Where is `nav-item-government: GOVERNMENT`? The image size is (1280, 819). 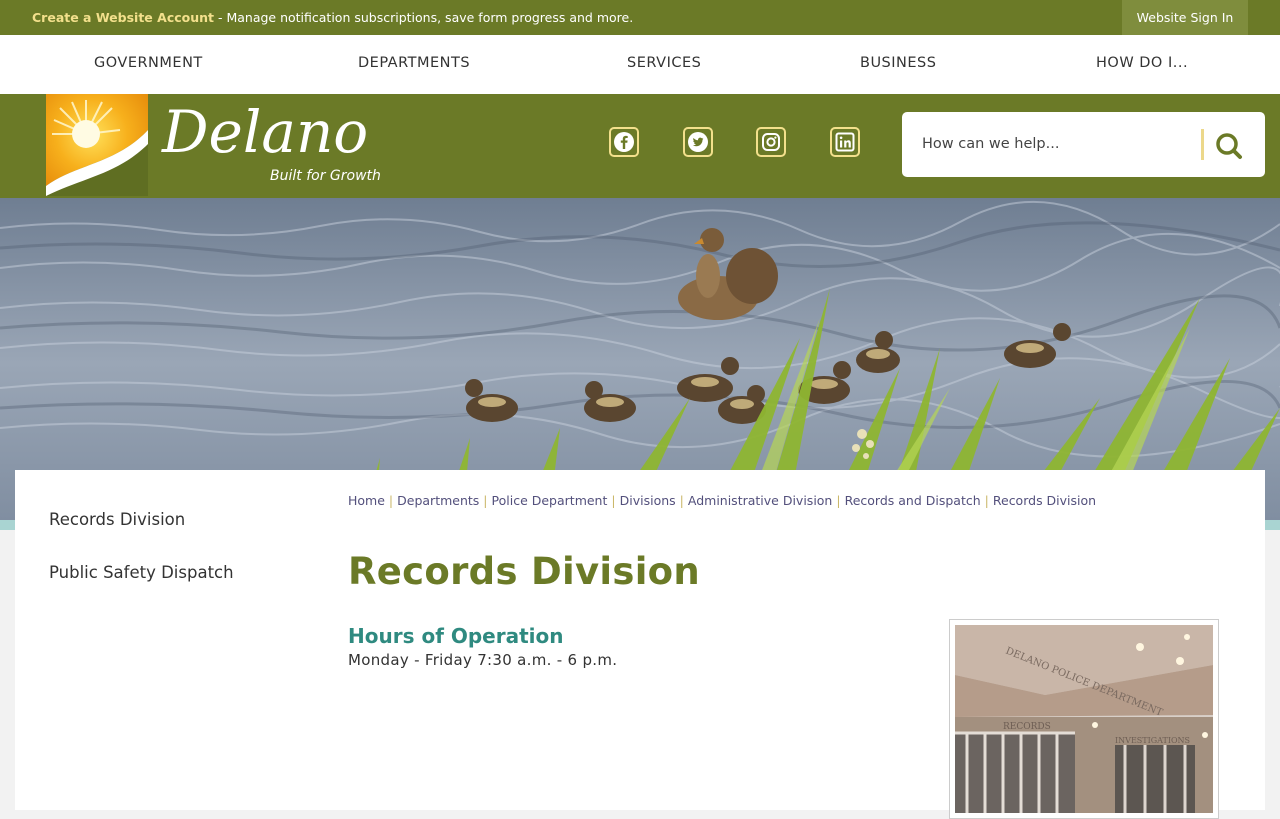
nav-item-government: GOVERNMENT is located at coordinates (148, 63).